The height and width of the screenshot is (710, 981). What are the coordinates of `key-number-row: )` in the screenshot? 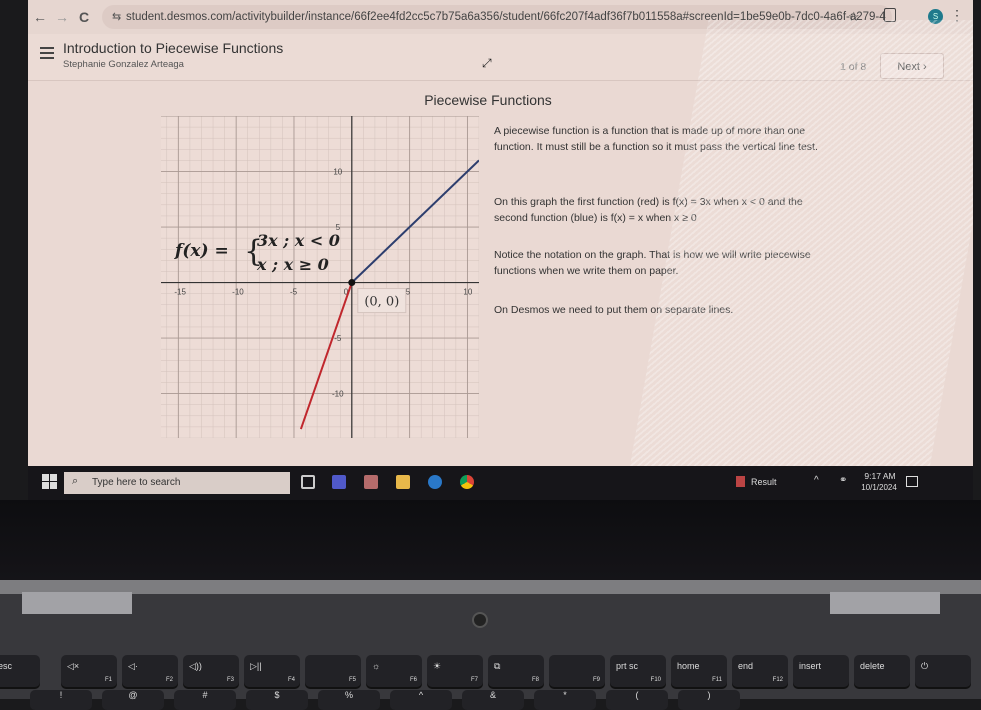 It's located at (709, 700).